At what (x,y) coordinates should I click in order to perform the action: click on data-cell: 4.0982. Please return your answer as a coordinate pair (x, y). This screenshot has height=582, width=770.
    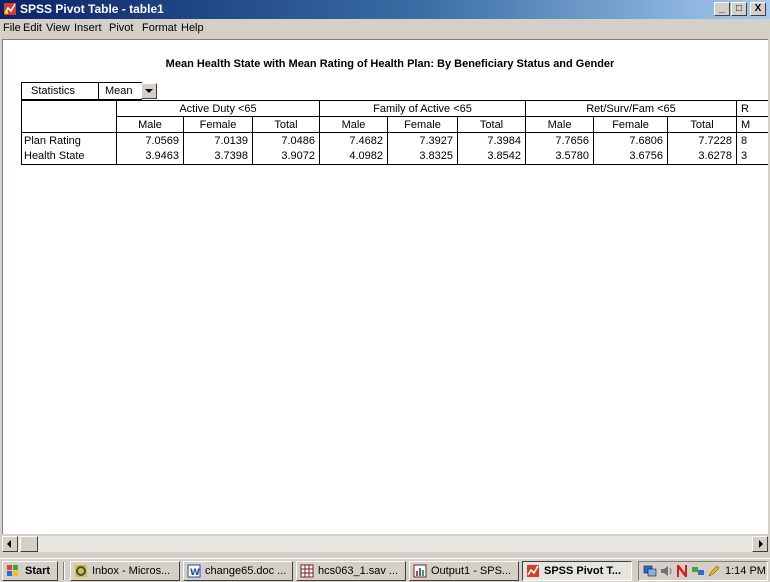
    Looking at the image, I should click on (353, 156).